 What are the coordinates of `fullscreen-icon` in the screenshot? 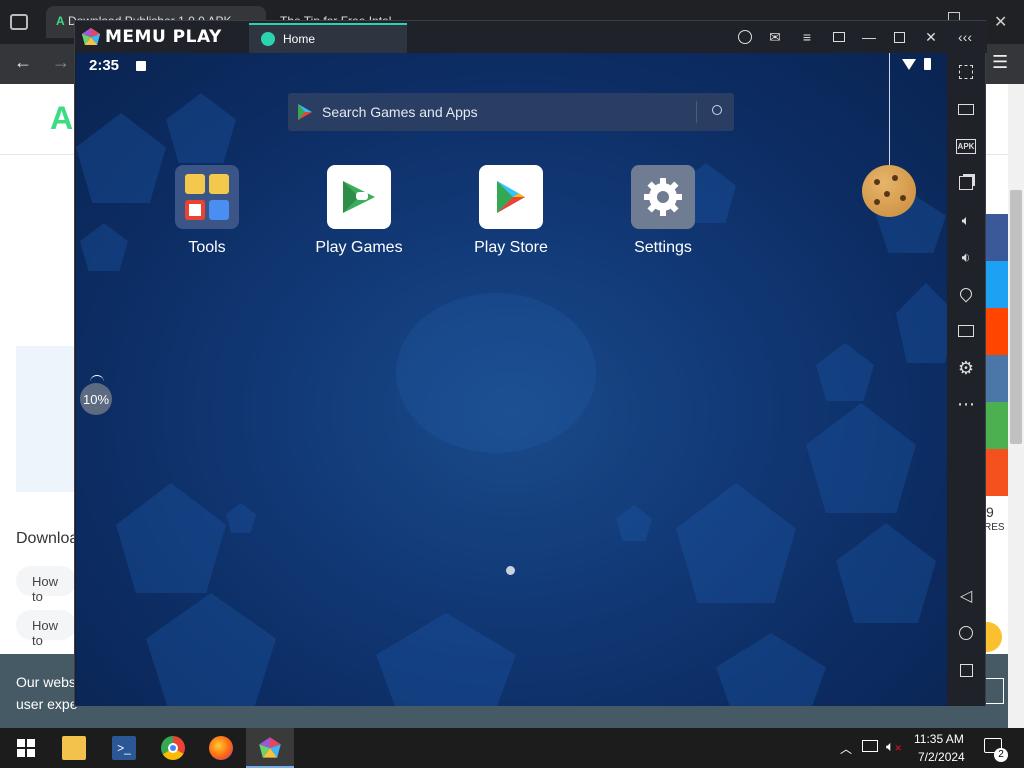 It's located at (966, 72).